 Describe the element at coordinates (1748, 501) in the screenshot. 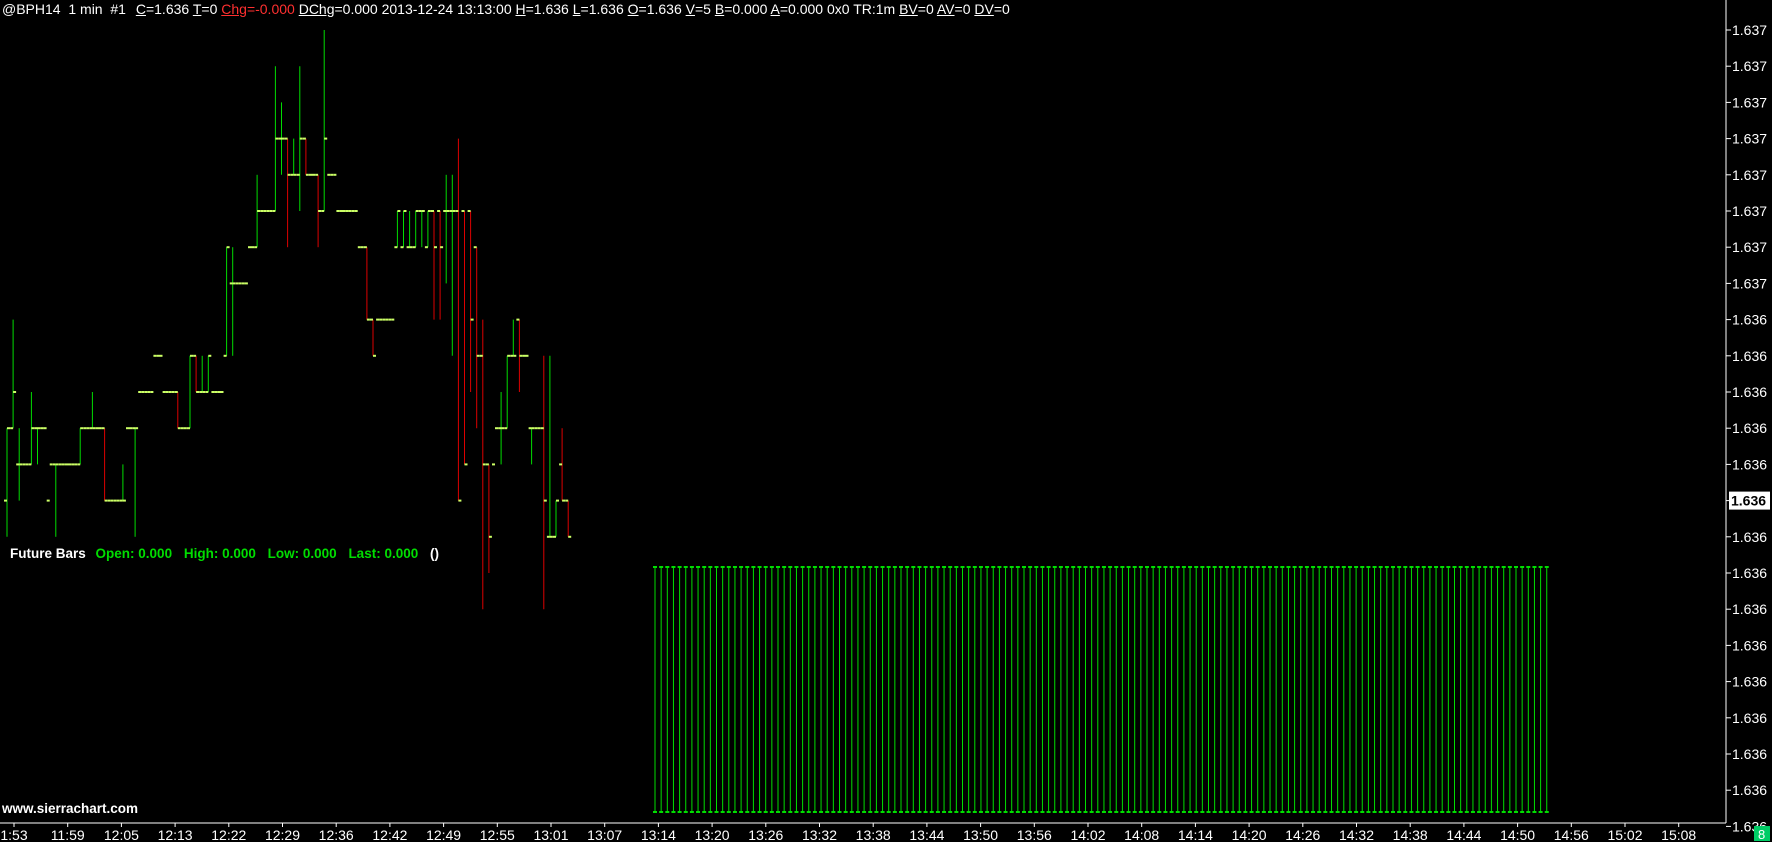

I see `current-price-label: 1.636` at that location.